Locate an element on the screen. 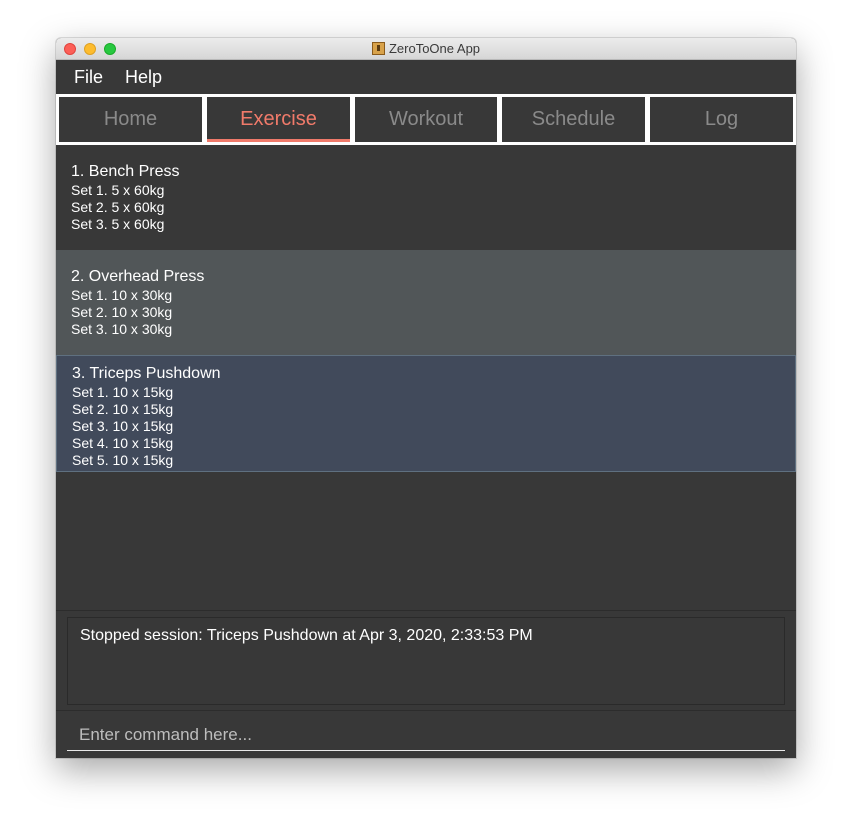 The image size is (852, 832). command-box-area is located at coordinates (426, 734).